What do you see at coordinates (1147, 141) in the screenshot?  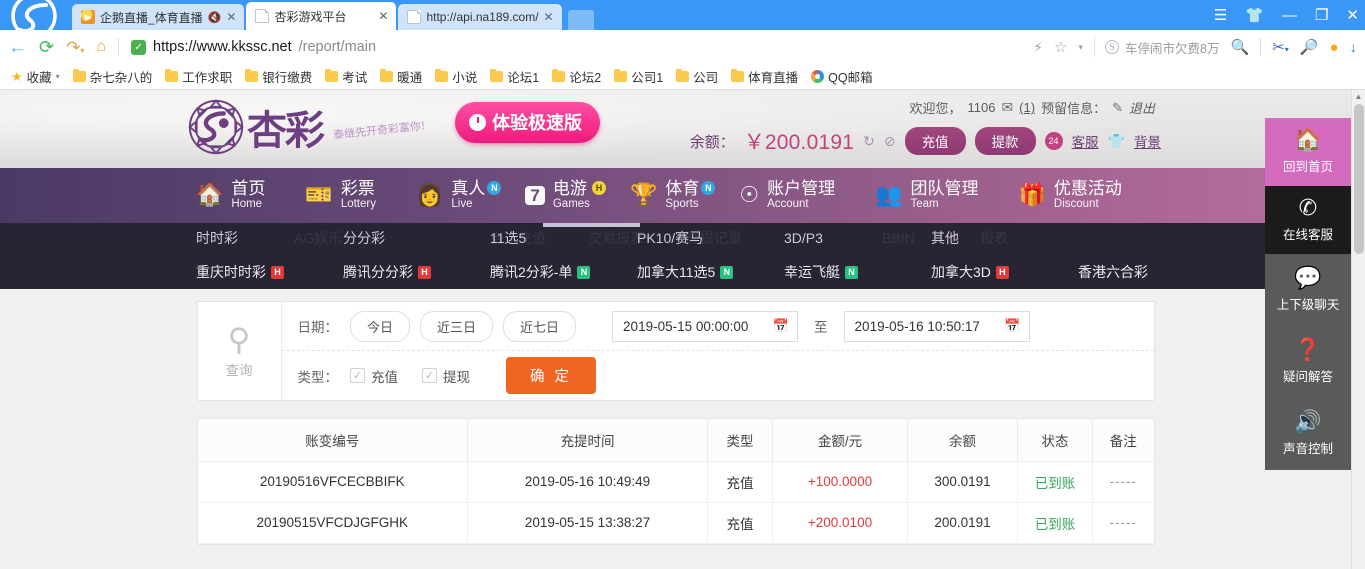 I see `theme-link: 背景` at bounding box center [1147, 141].